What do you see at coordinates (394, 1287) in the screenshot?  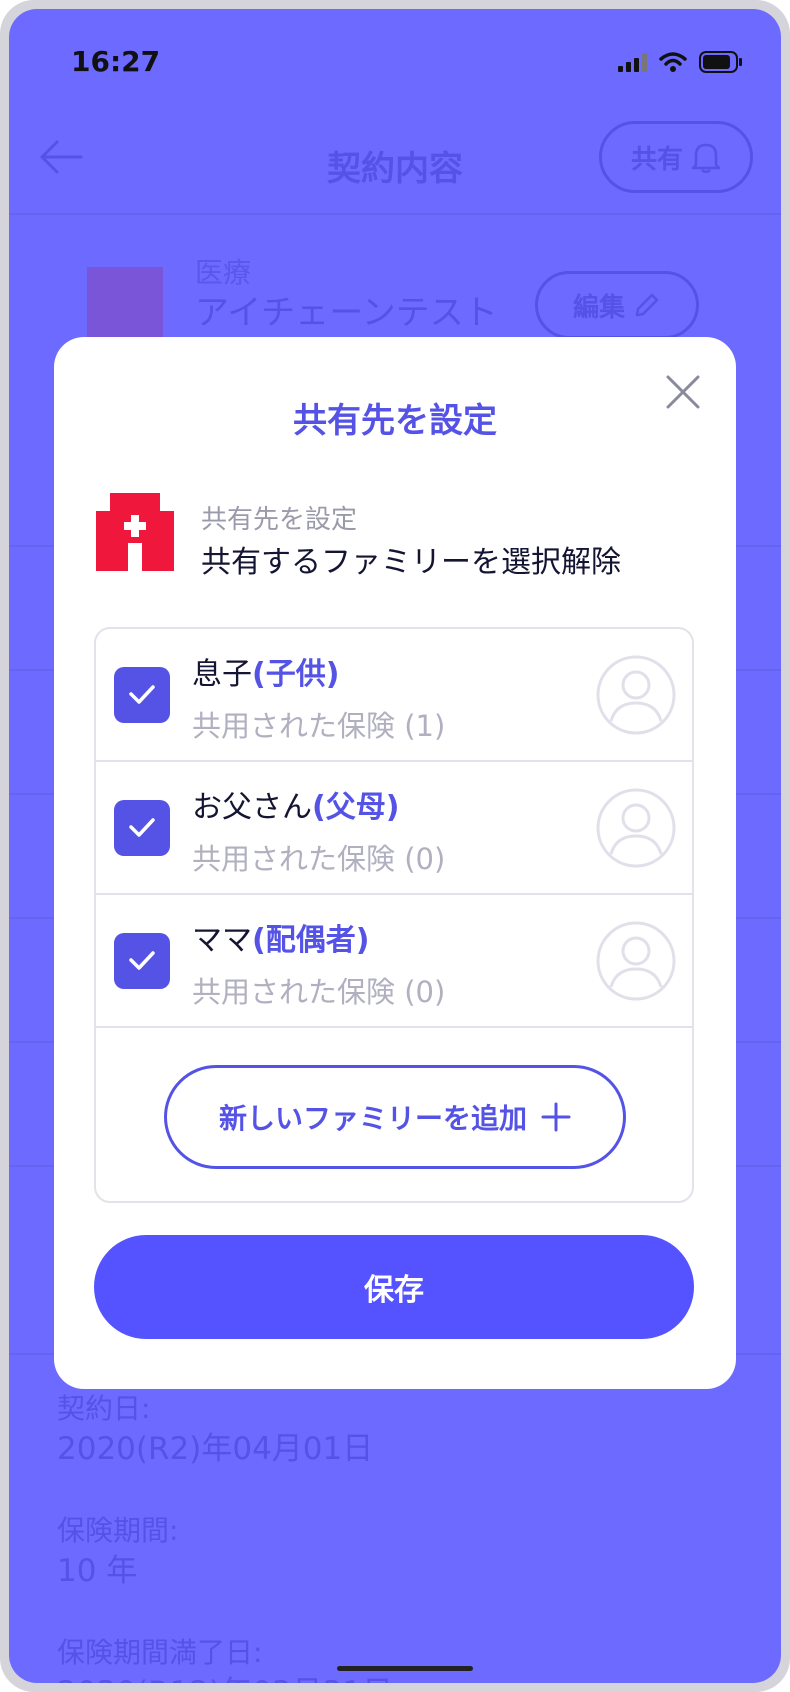 I see `save-button: 保存` at bounding box center [394, 1287].